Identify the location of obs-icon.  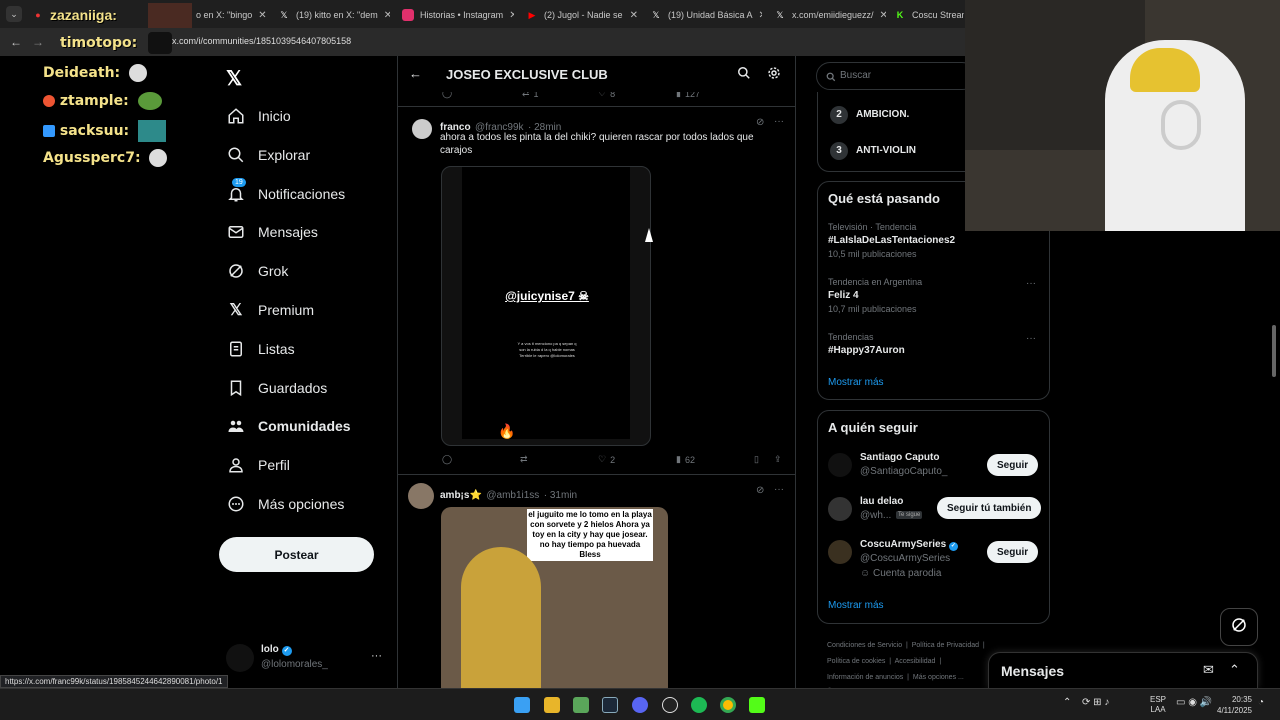
(670, 705).